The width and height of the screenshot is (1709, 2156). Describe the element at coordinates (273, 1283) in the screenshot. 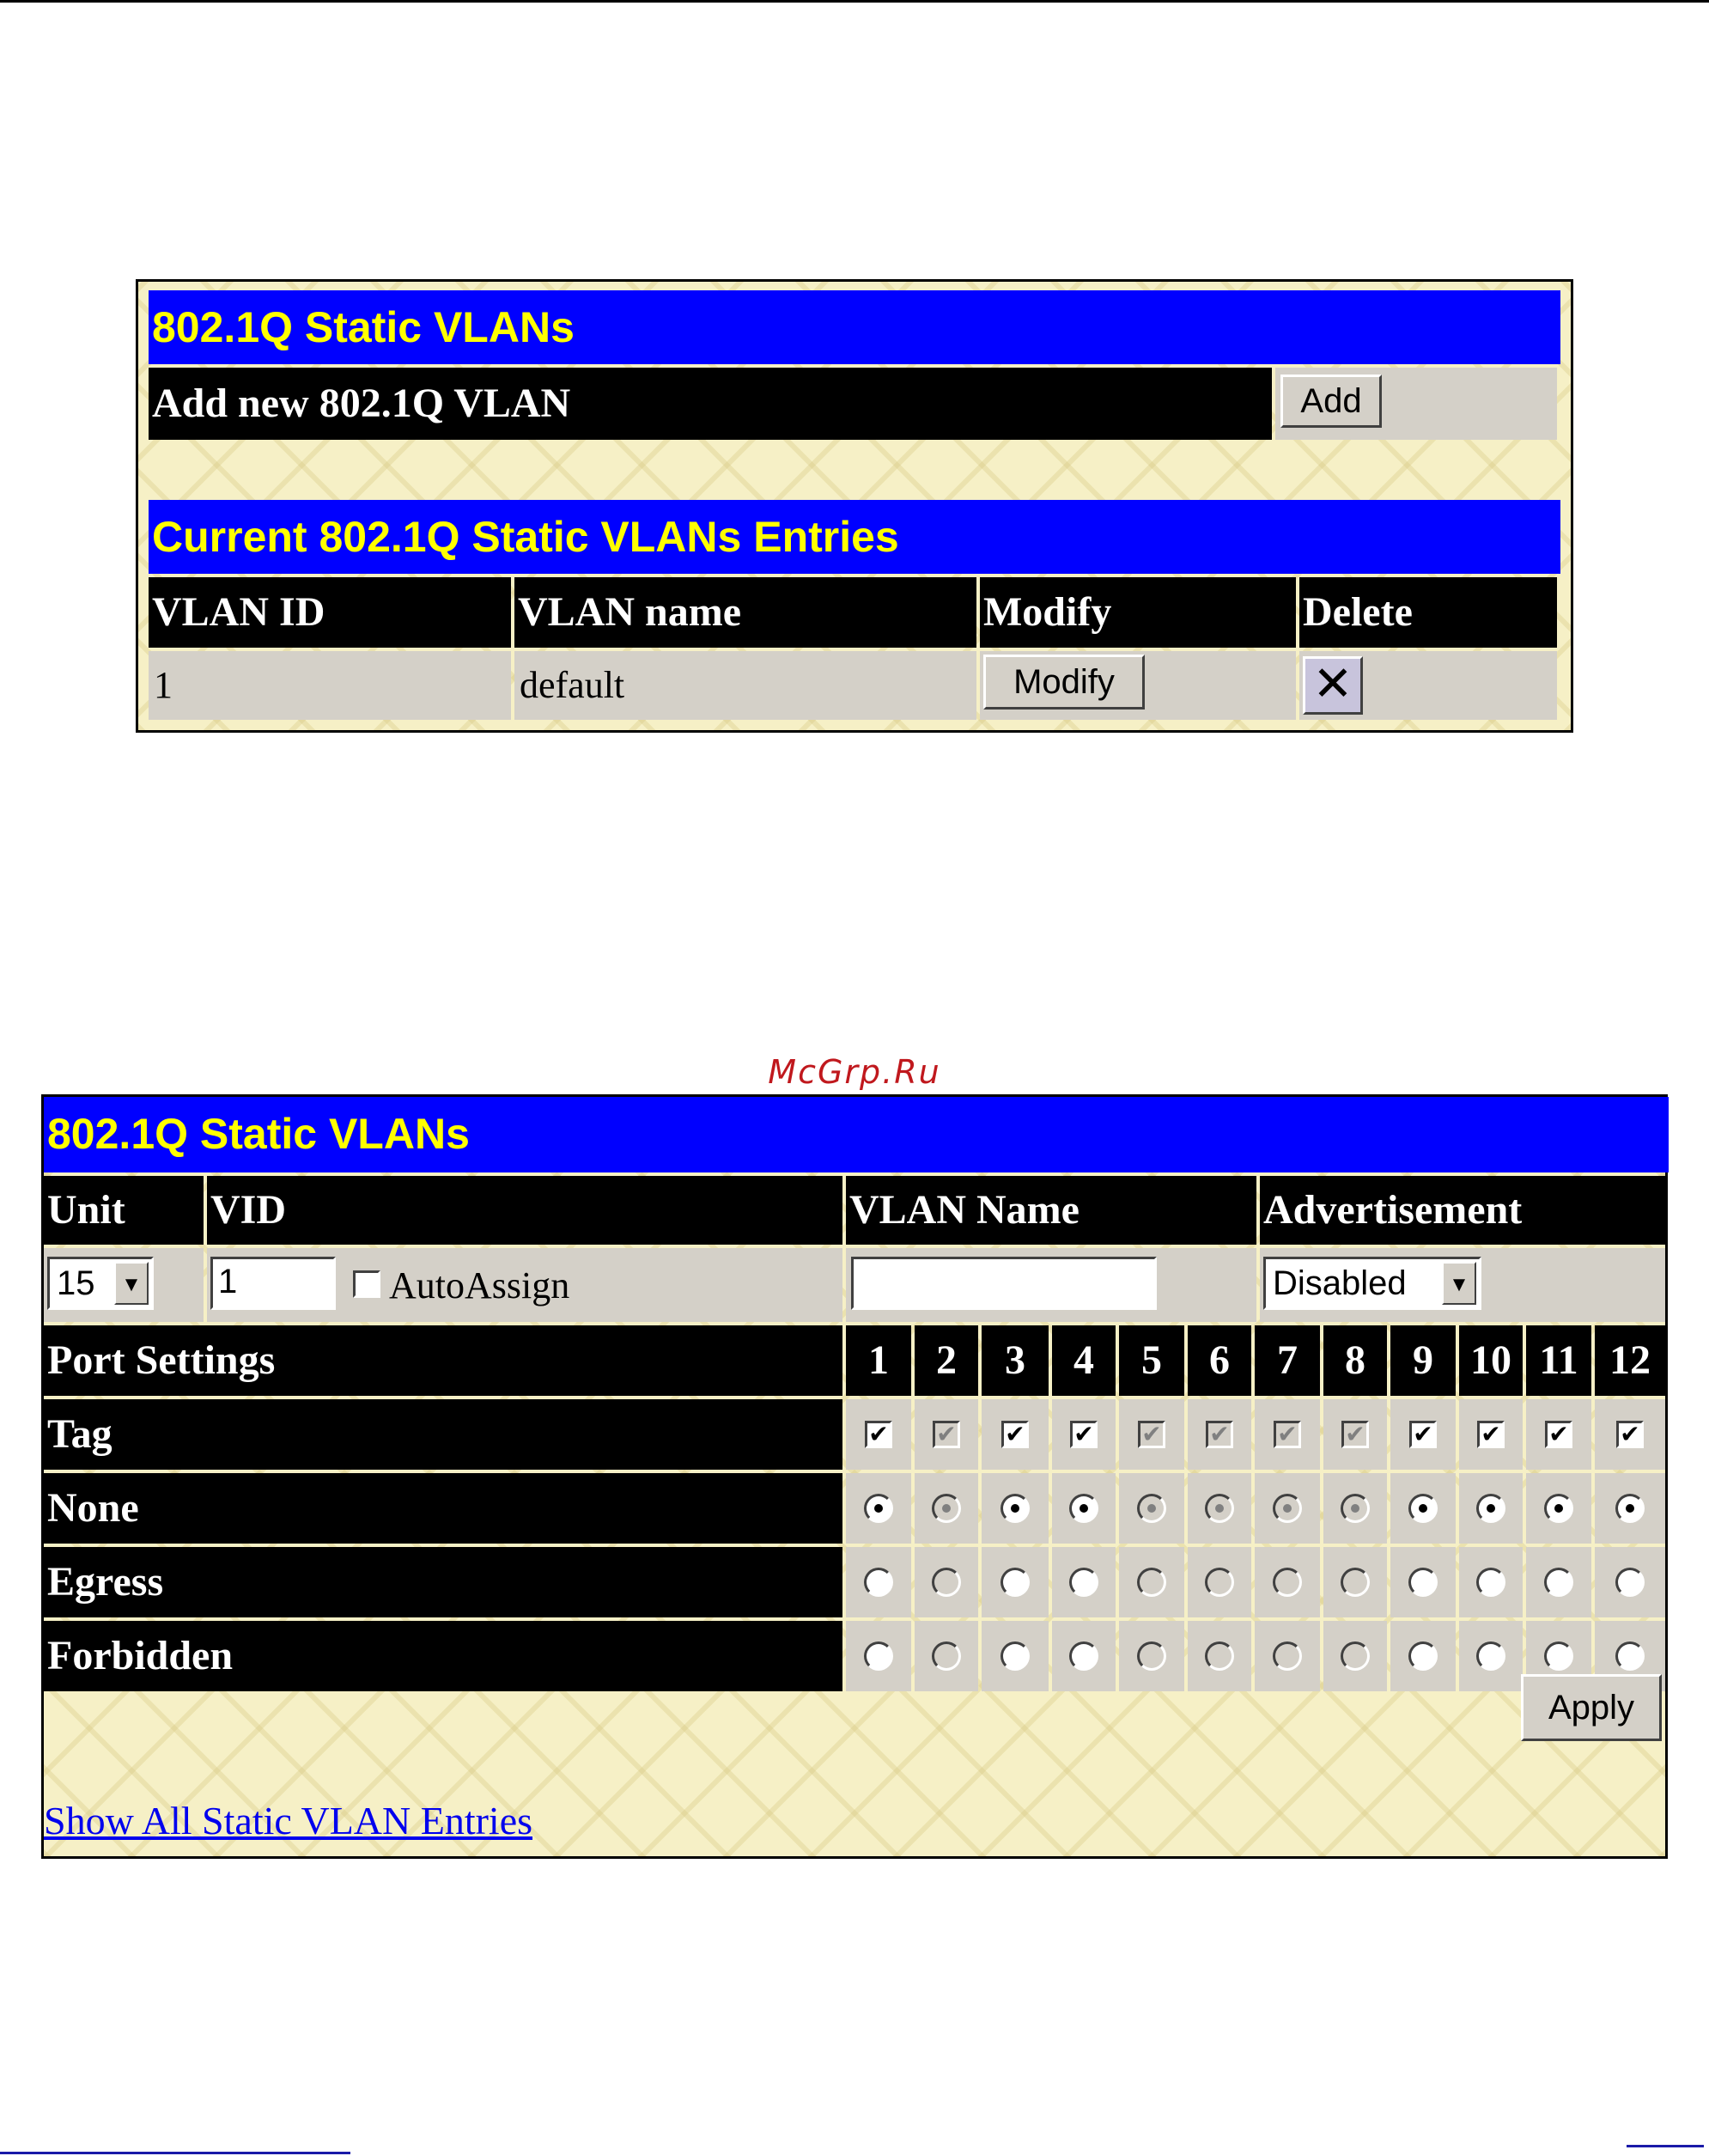

I see `vid-input: 1` at that location.